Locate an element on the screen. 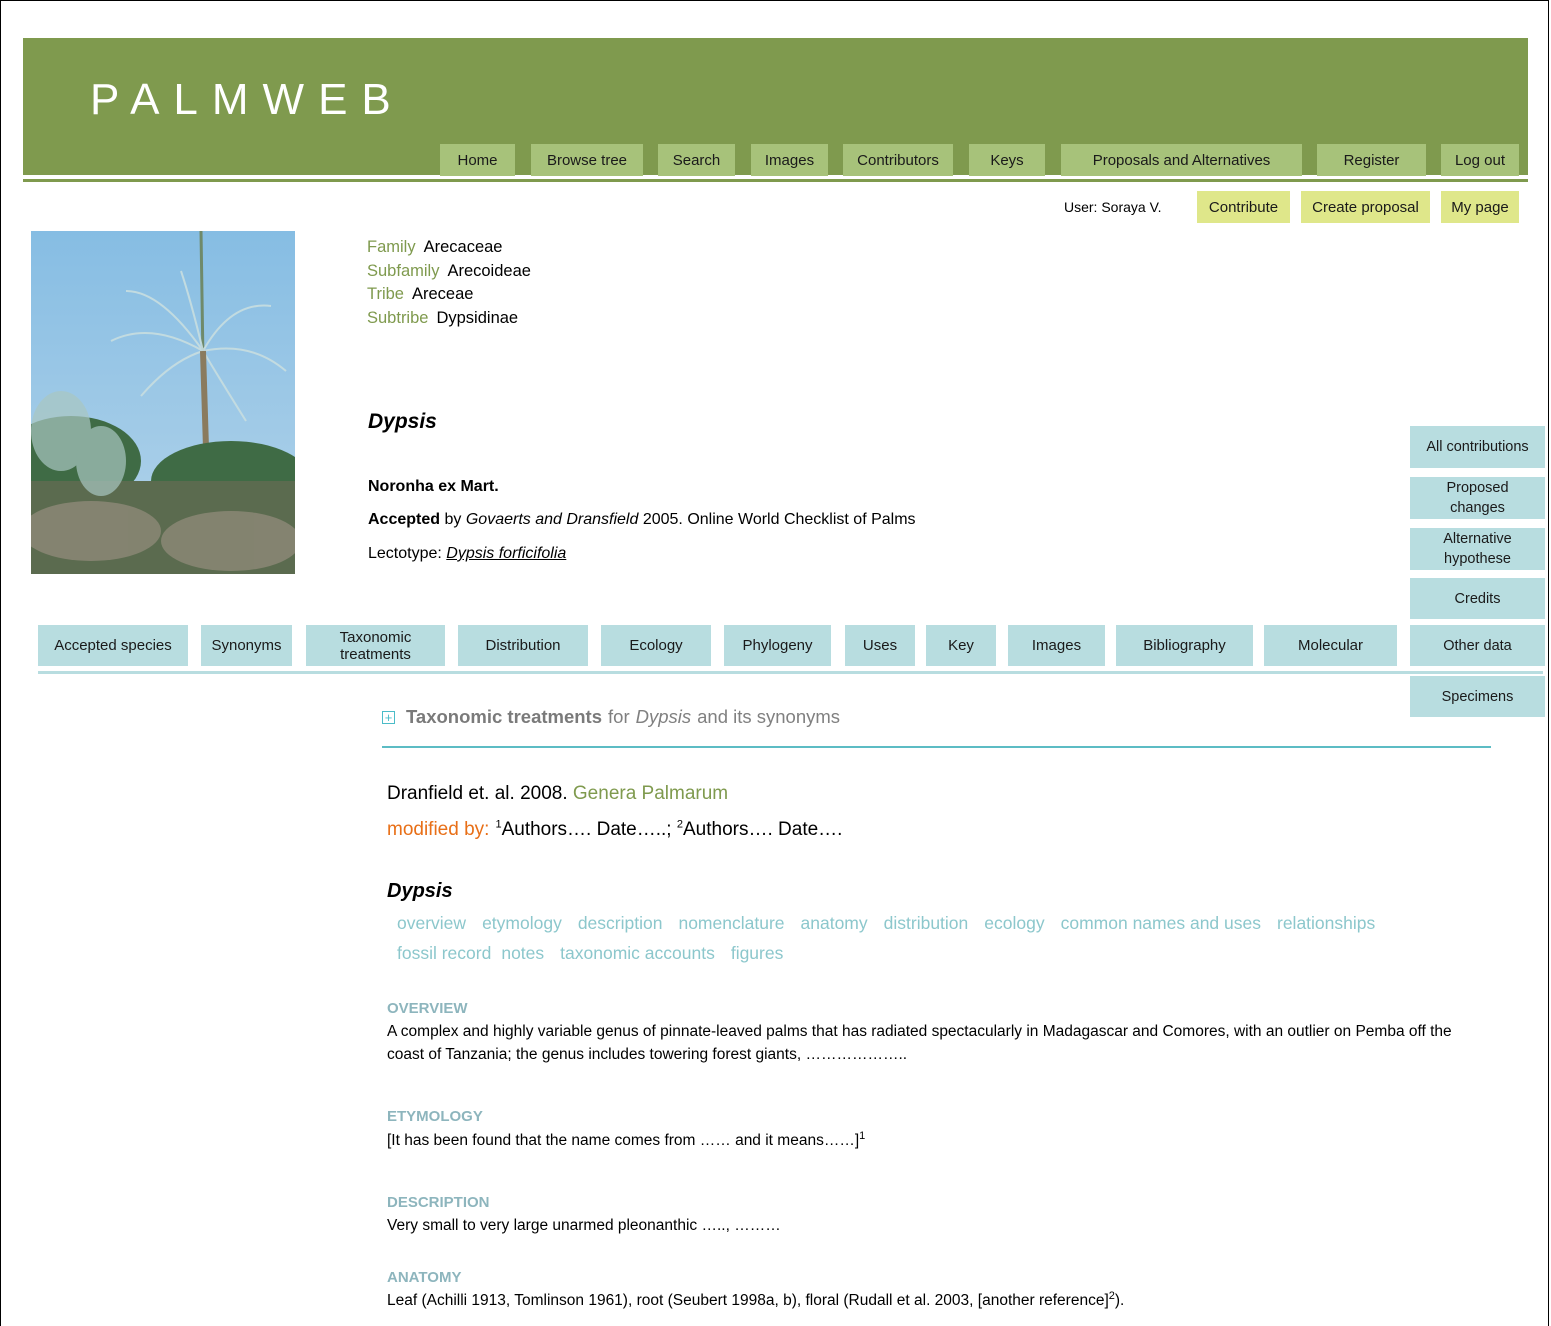 The image size is (1551, 1326). toc-link-nomenclature: nomenclature is located at coordinates (731, 923).